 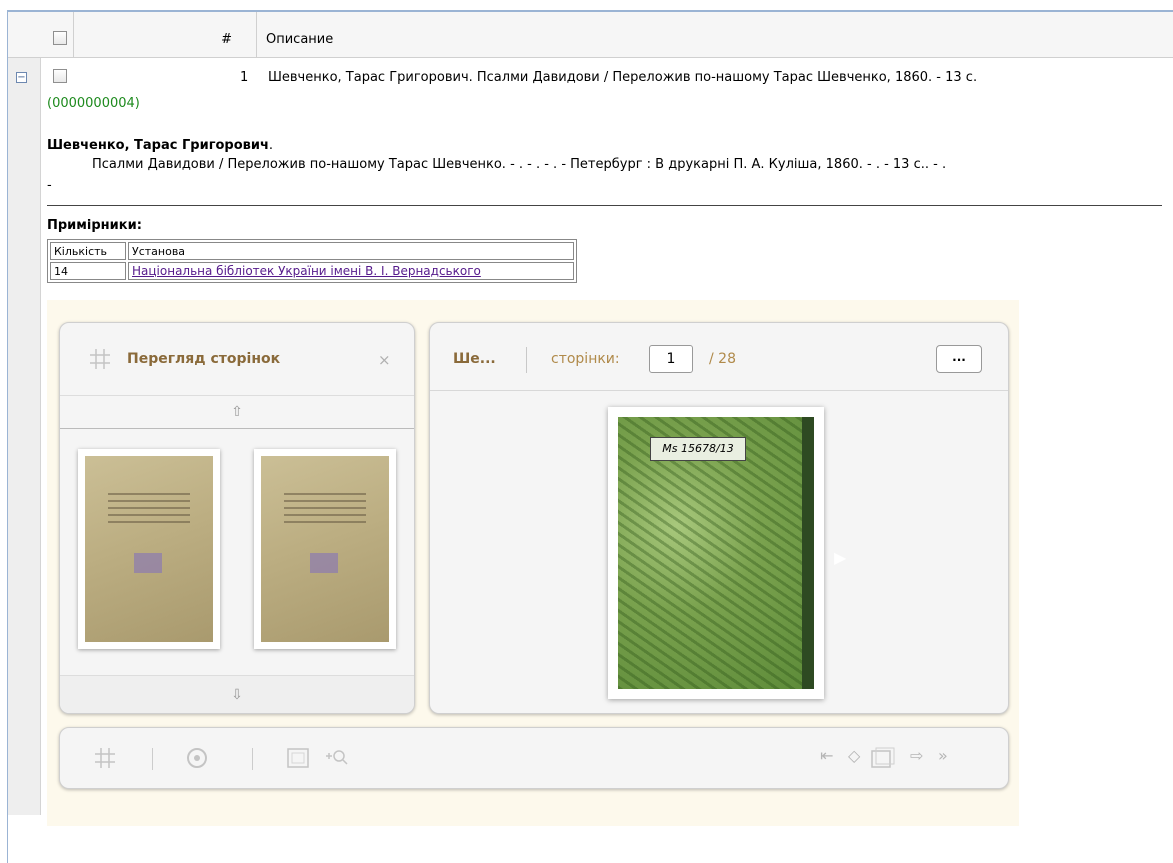 I want to click on viewer-toolbar: ⇤ ◇ ⇨ », so click(x=534, y=758).